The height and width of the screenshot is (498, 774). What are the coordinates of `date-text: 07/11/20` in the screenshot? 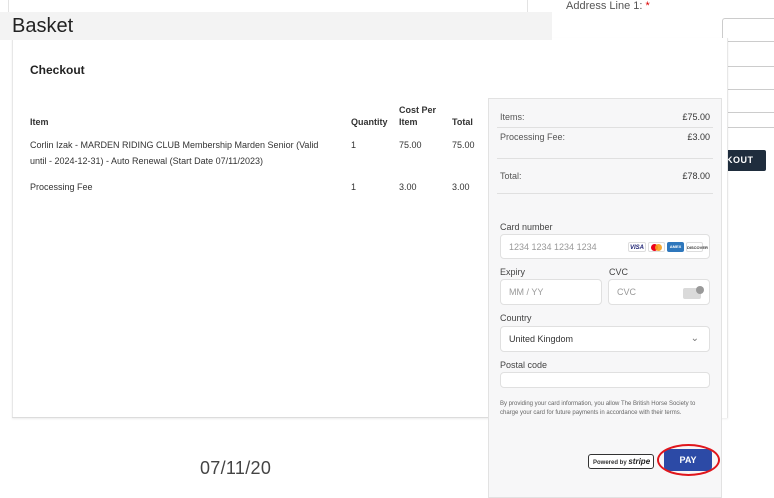 It's located at (236, 468).